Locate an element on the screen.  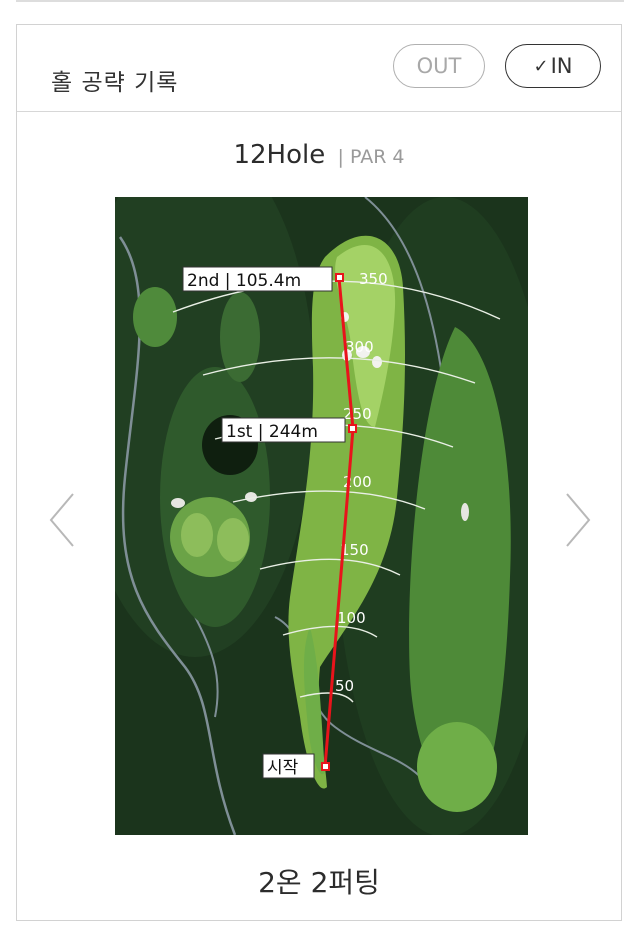
top-divider is located at coordinates (320, 1).